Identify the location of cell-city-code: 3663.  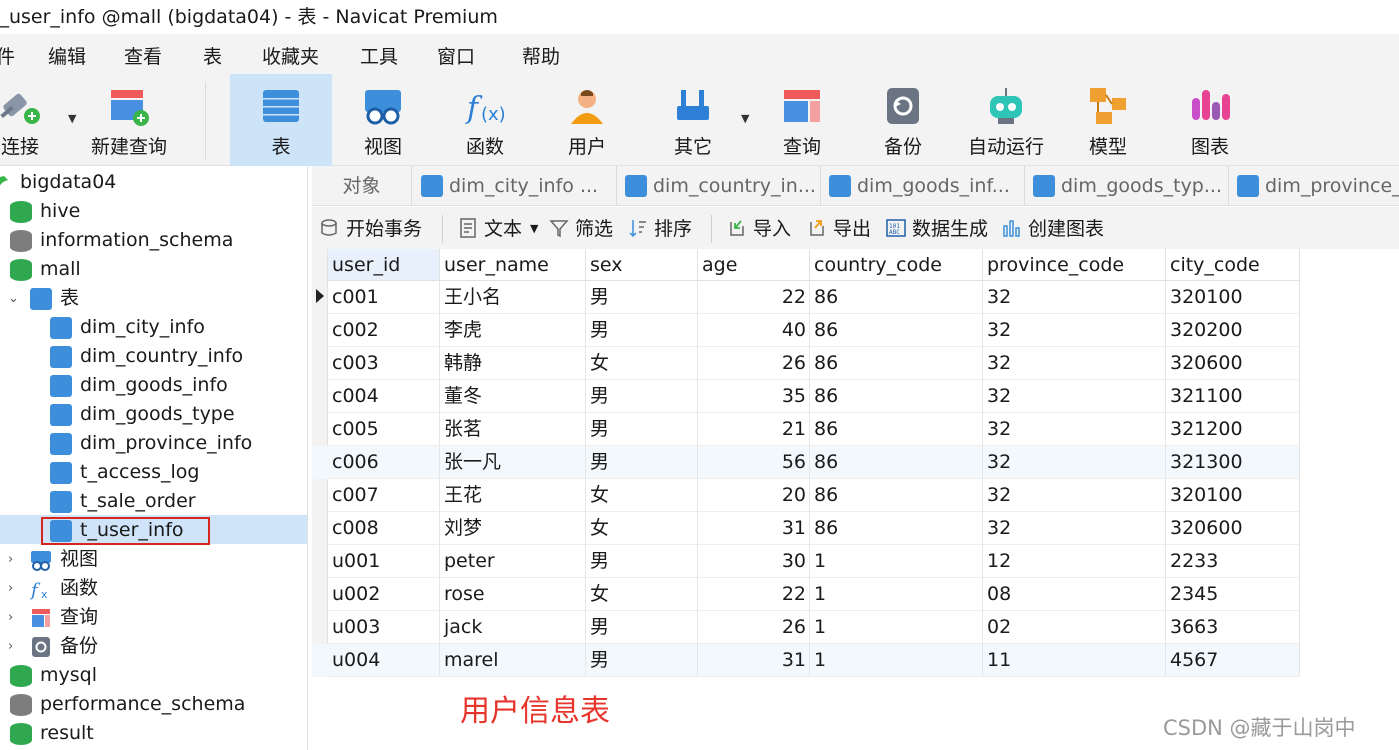
(1233, 627).